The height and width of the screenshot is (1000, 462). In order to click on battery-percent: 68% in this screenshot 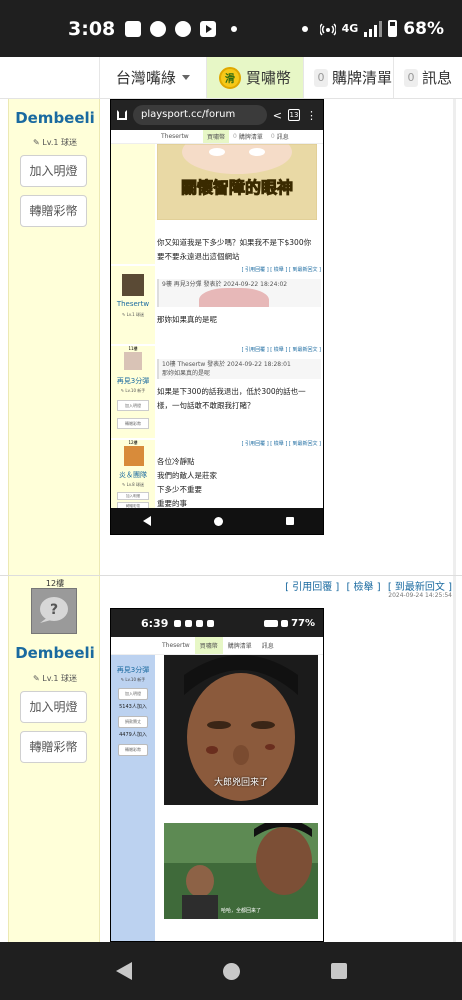, I will do `click(423, 28)`.